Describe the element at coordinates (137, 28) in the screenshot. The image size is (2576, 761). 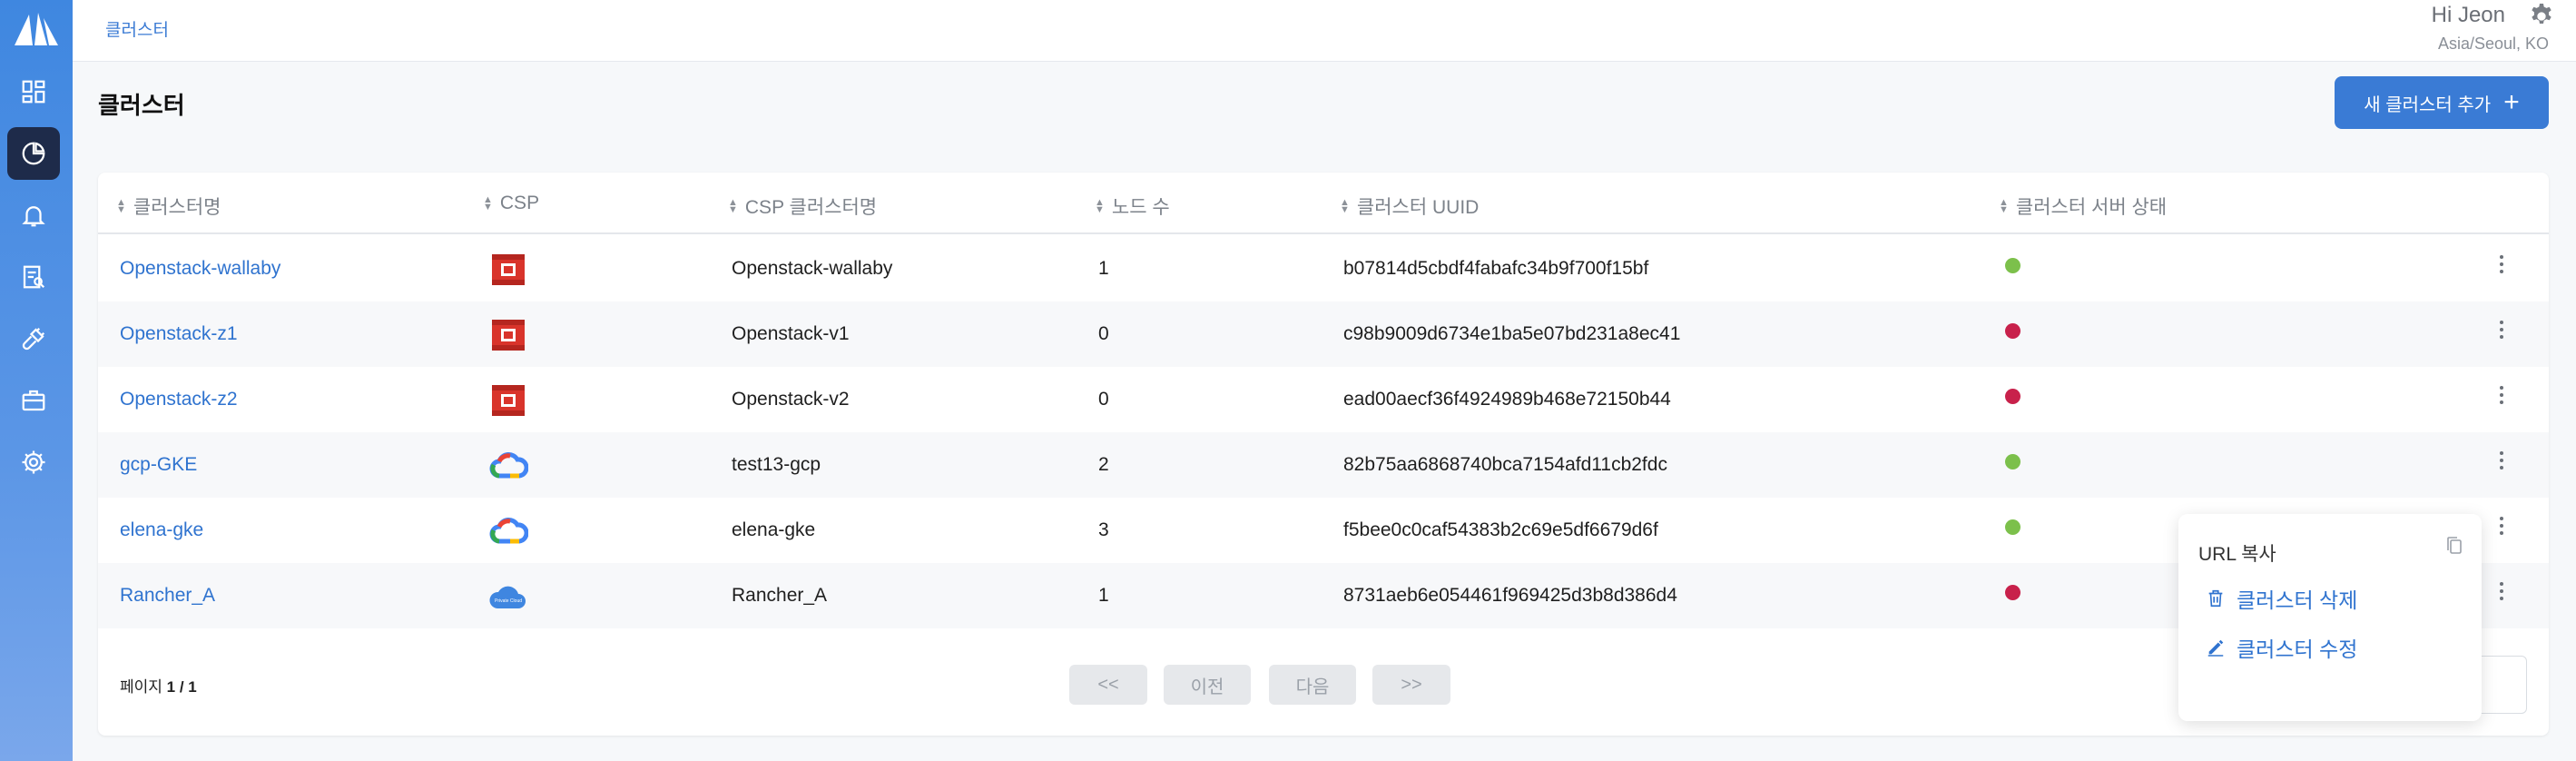
I see `breadcrumb: 클러스터` at that location.